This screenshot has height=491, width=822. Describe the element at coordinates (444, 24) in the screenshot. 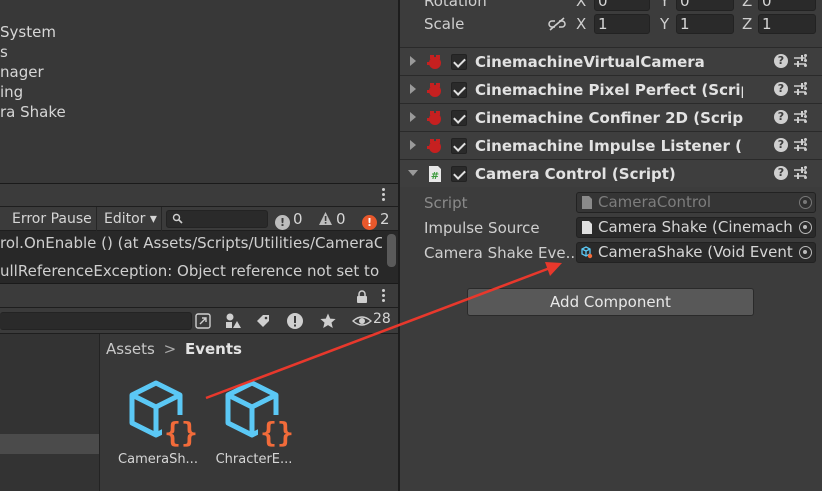

I see `scale-label: Scale` at that location.